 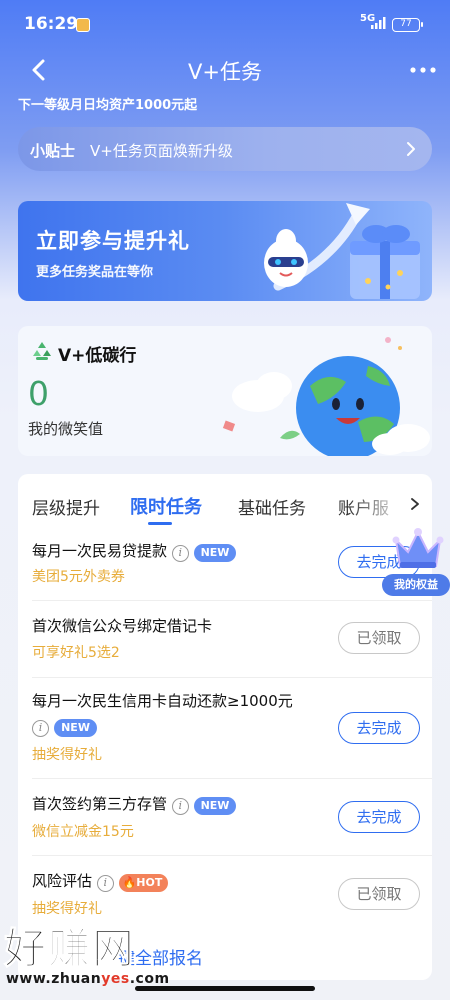 What do you see at coordinates (225, 24) in the screenshot?
I see `status-bar: 16:29 5G 77` at bounding box center [225, 24].